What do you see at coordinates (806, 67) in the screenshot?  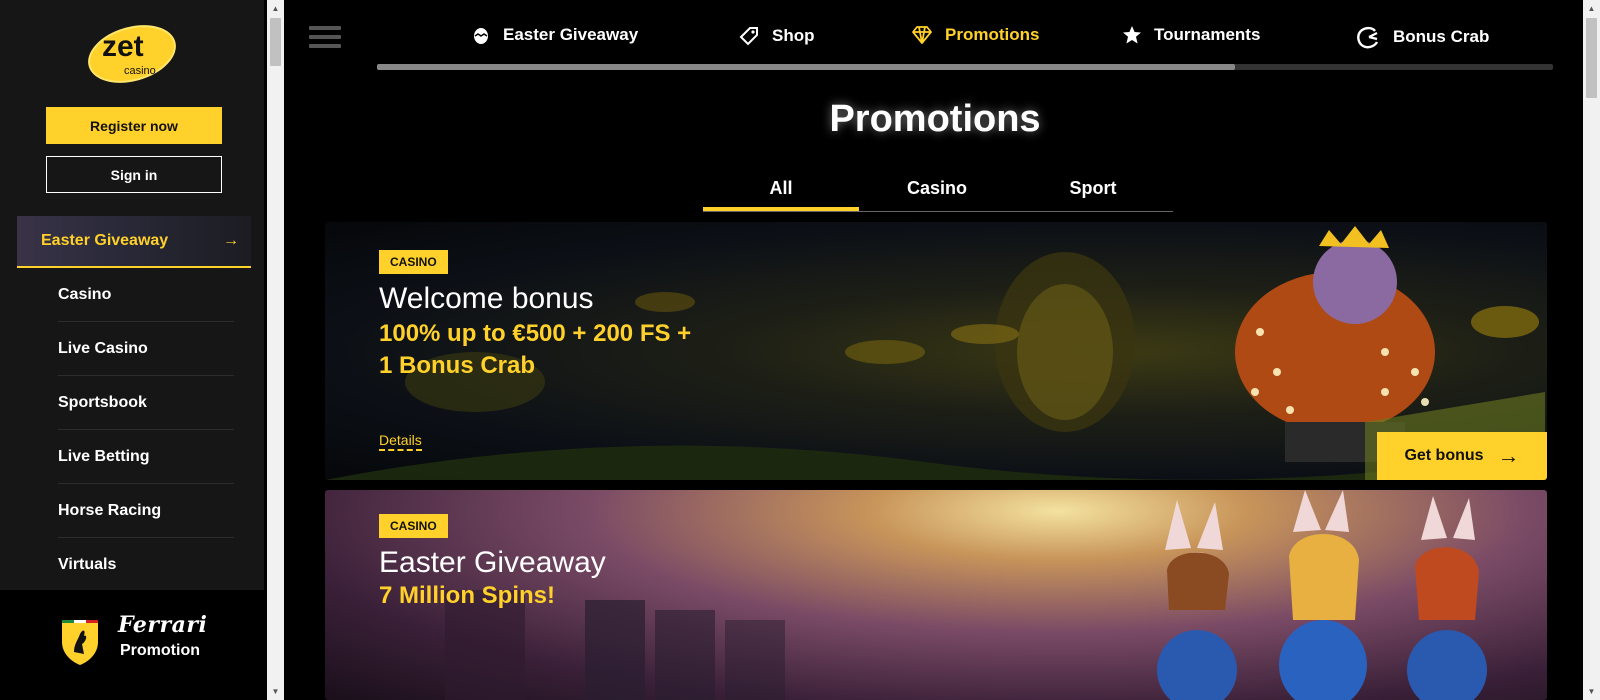 I see `topnav-scroll-thumb` at bounding box center [806, 67].